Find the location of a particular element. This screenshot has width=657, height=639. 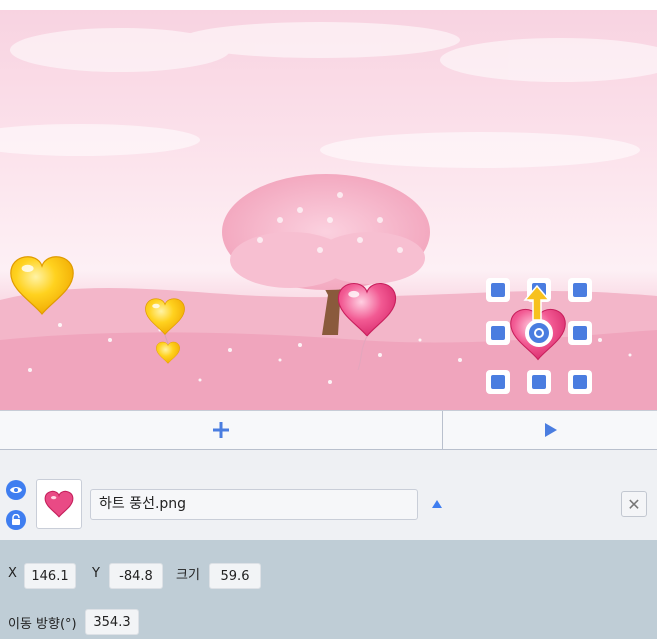

x-input: 146.1 is located at coordinates (50, 576).